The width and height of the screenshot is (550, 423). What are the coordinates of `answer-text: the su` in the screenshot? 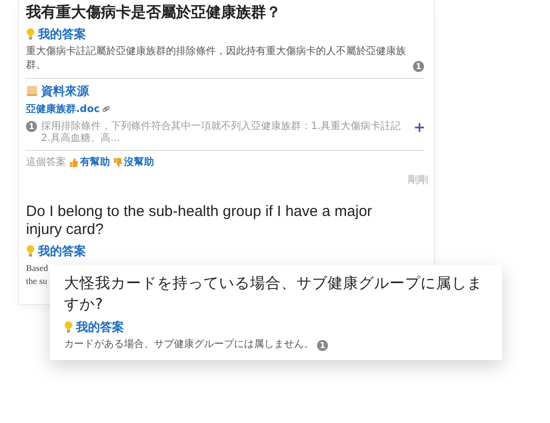 It's located at (37, 281).